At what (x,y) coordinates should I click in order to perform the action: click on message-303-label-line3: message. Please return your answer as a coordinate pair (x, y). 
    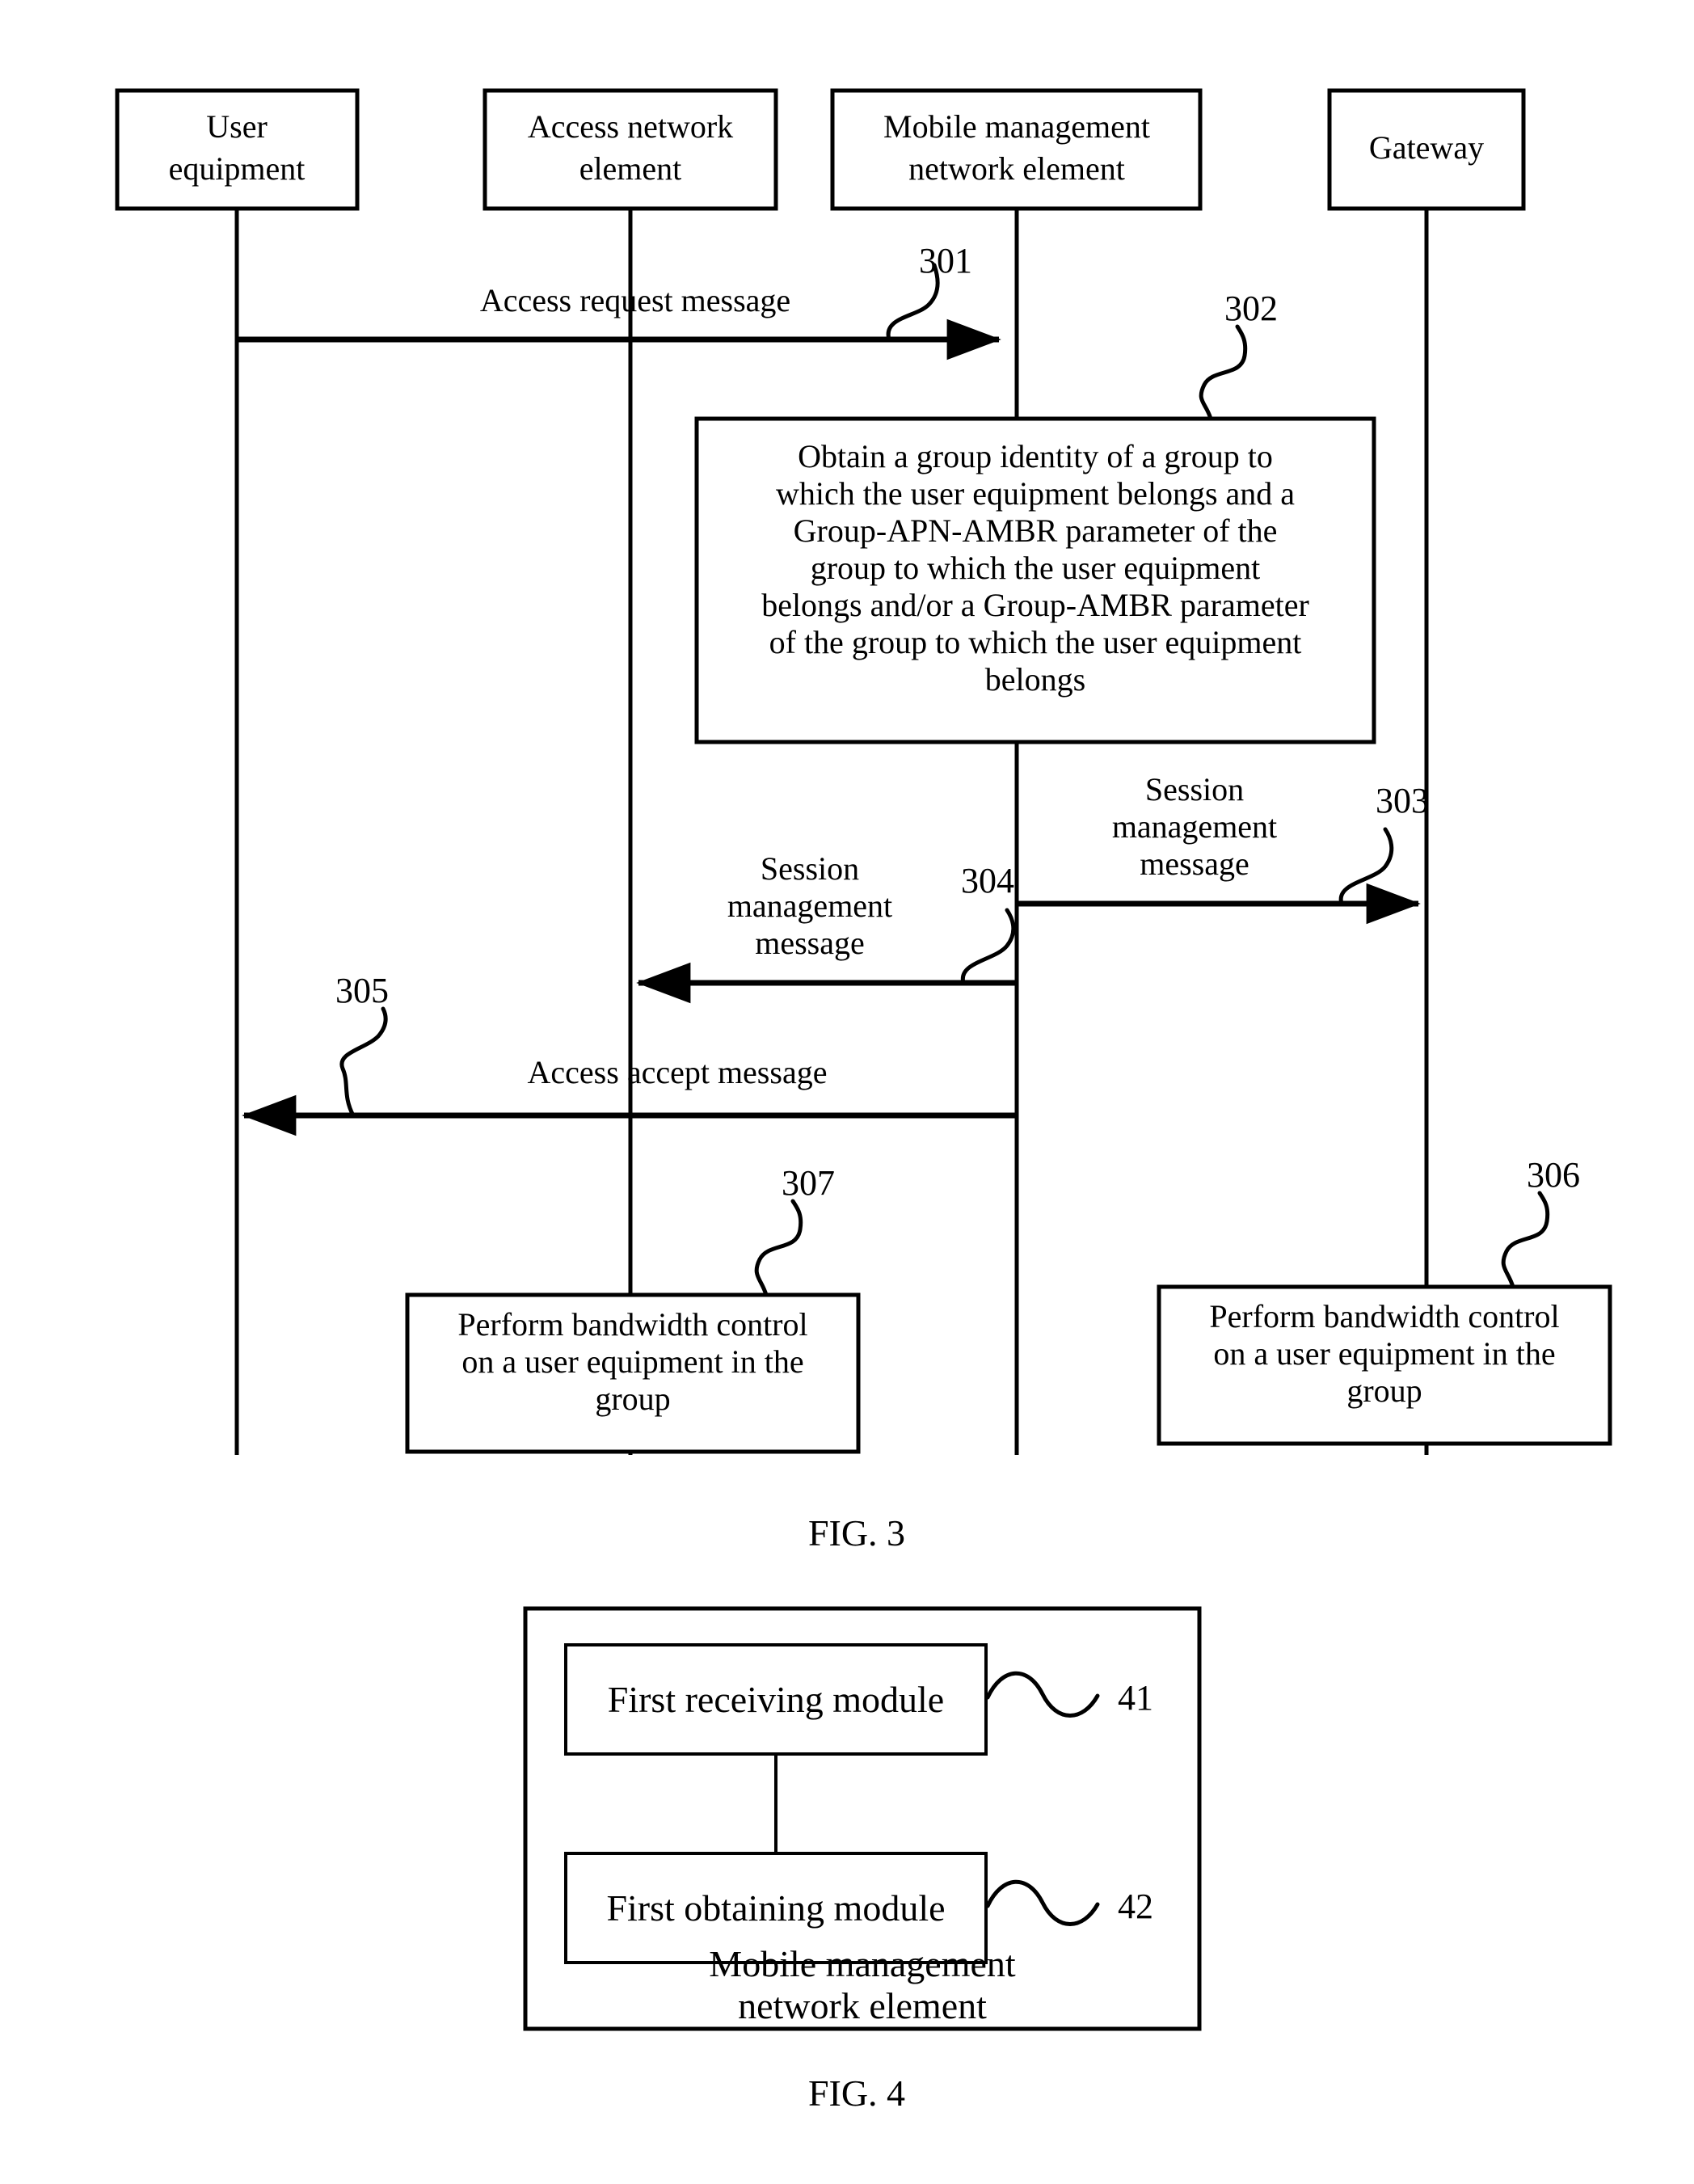
    Looking at the image, I should click on (1194, 864).